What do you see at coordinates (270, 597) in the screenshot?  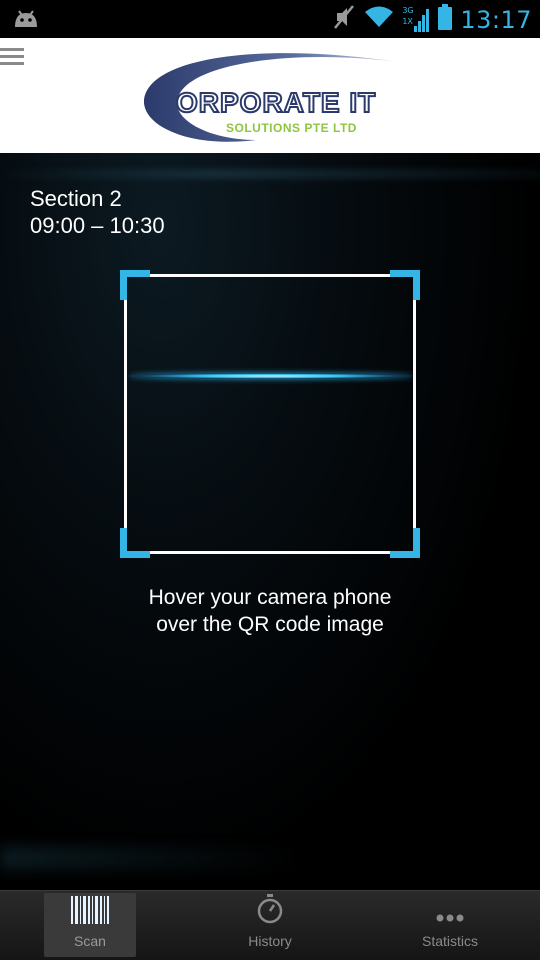 I see `instruction-line-1: Hover your camera phone` at bounding box center [270, 597].